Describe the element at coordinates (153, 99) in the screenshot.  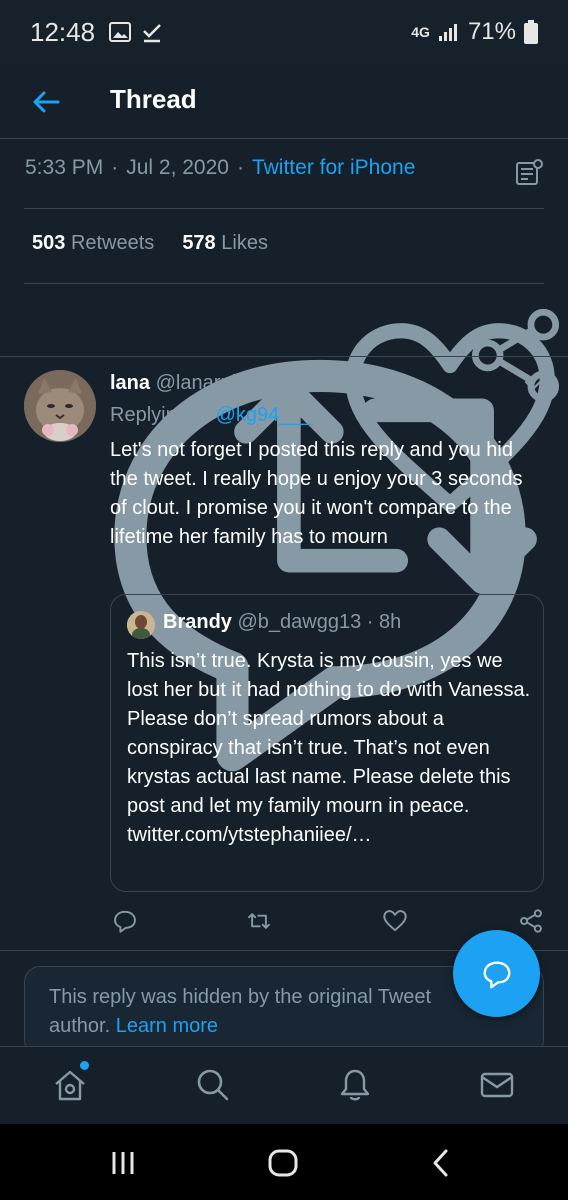
I see `page-title: Thread` at that location.